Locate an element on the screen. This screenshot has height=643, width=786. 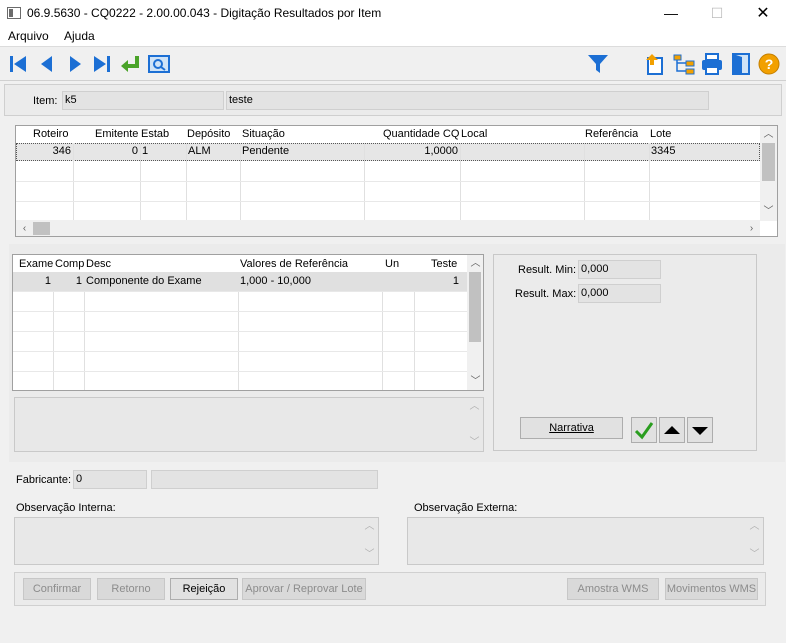
search-icon is located at coordinates (159, 64).